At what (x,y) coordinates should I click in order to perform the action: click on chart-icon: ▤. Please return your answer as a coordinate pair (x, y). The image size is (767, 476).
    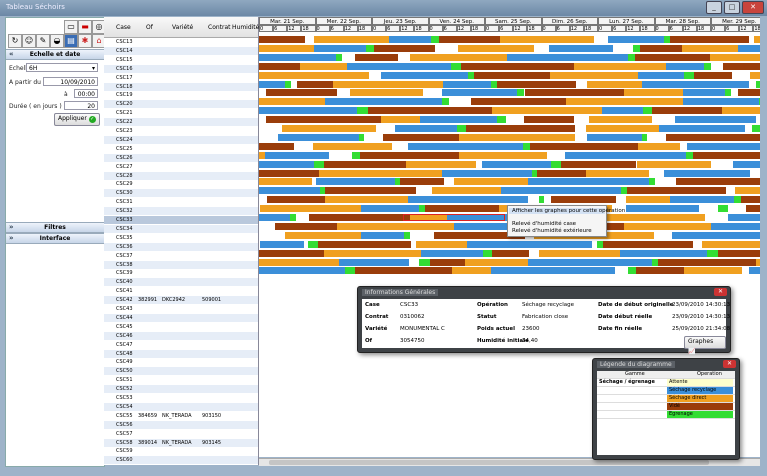
    Looking at the image, I should click on (71, 41).